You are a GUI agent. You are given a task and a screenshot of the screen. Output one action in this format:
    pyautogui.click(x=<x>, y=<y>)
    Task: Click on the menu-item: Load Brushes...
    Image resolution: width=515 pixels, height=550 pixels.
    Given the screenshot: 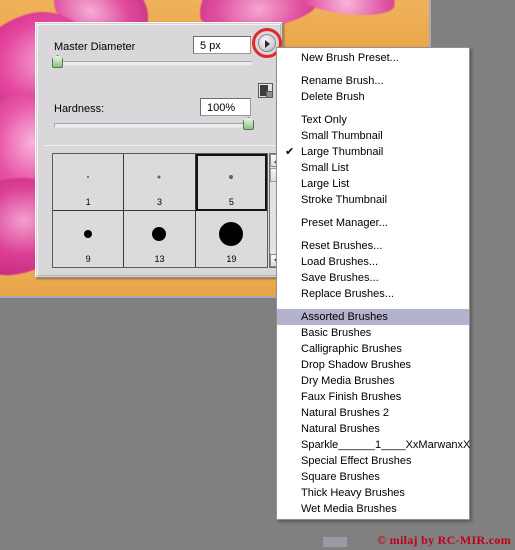 What is the action you would take?
    pyautogui.click(x=373, y=262)
    